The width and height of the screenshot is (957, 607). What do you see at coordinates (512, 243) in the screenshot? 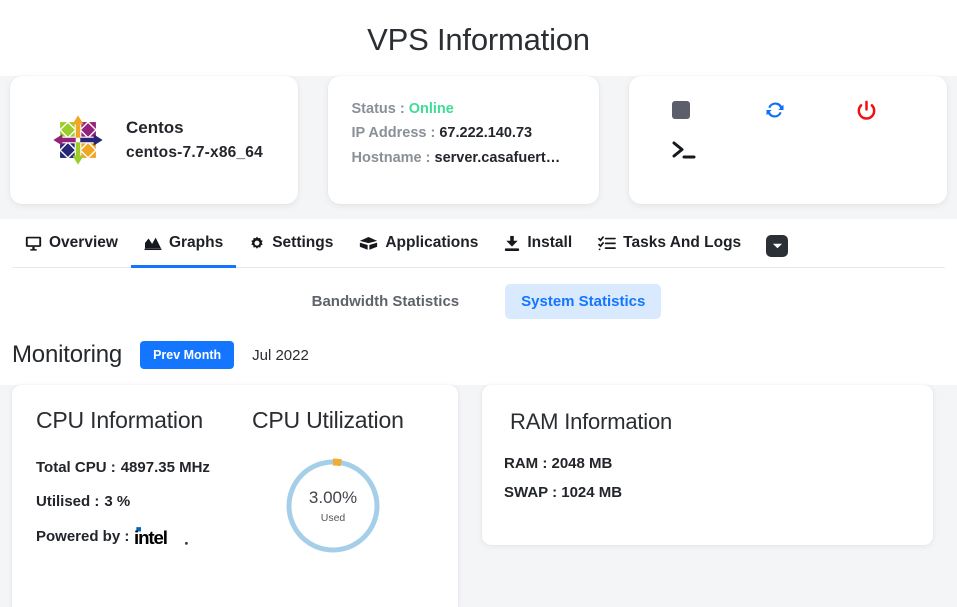
I see `download-icon` at bounding box center [512, 243].